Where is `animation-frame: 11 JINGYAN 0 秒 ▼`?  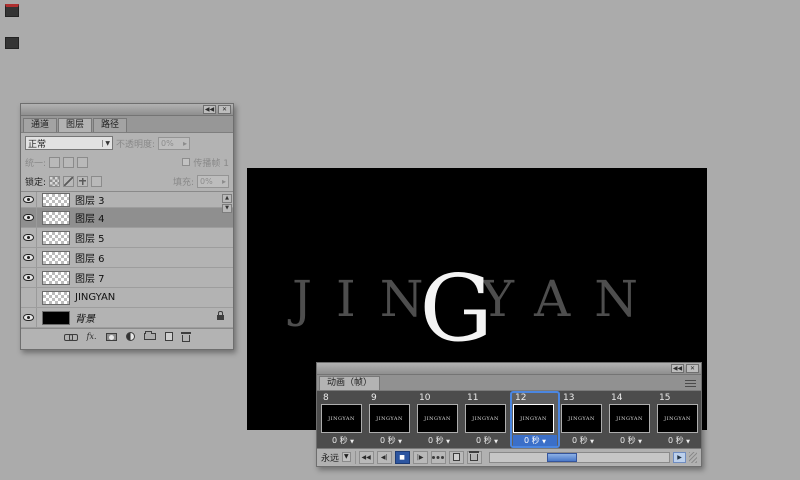
animation-frame: 11 JINGYAN 0 秒 ▼ is located at coordinates (487, 419).